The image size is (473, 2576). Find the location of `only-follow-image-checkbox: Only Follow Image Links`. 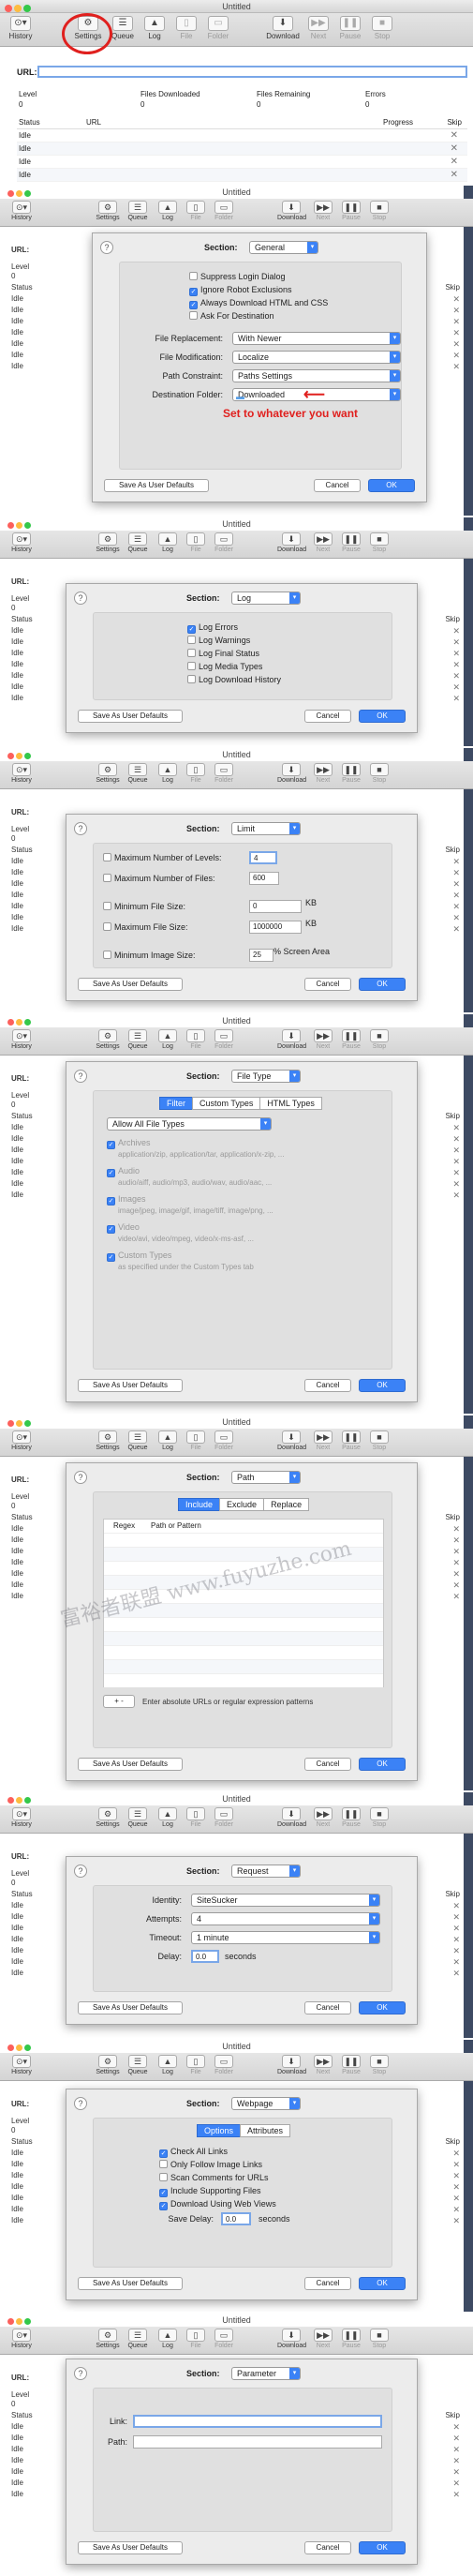

only-follow-image-checkbox: Only Follow Image Links is located at coordinates (211, 2164).